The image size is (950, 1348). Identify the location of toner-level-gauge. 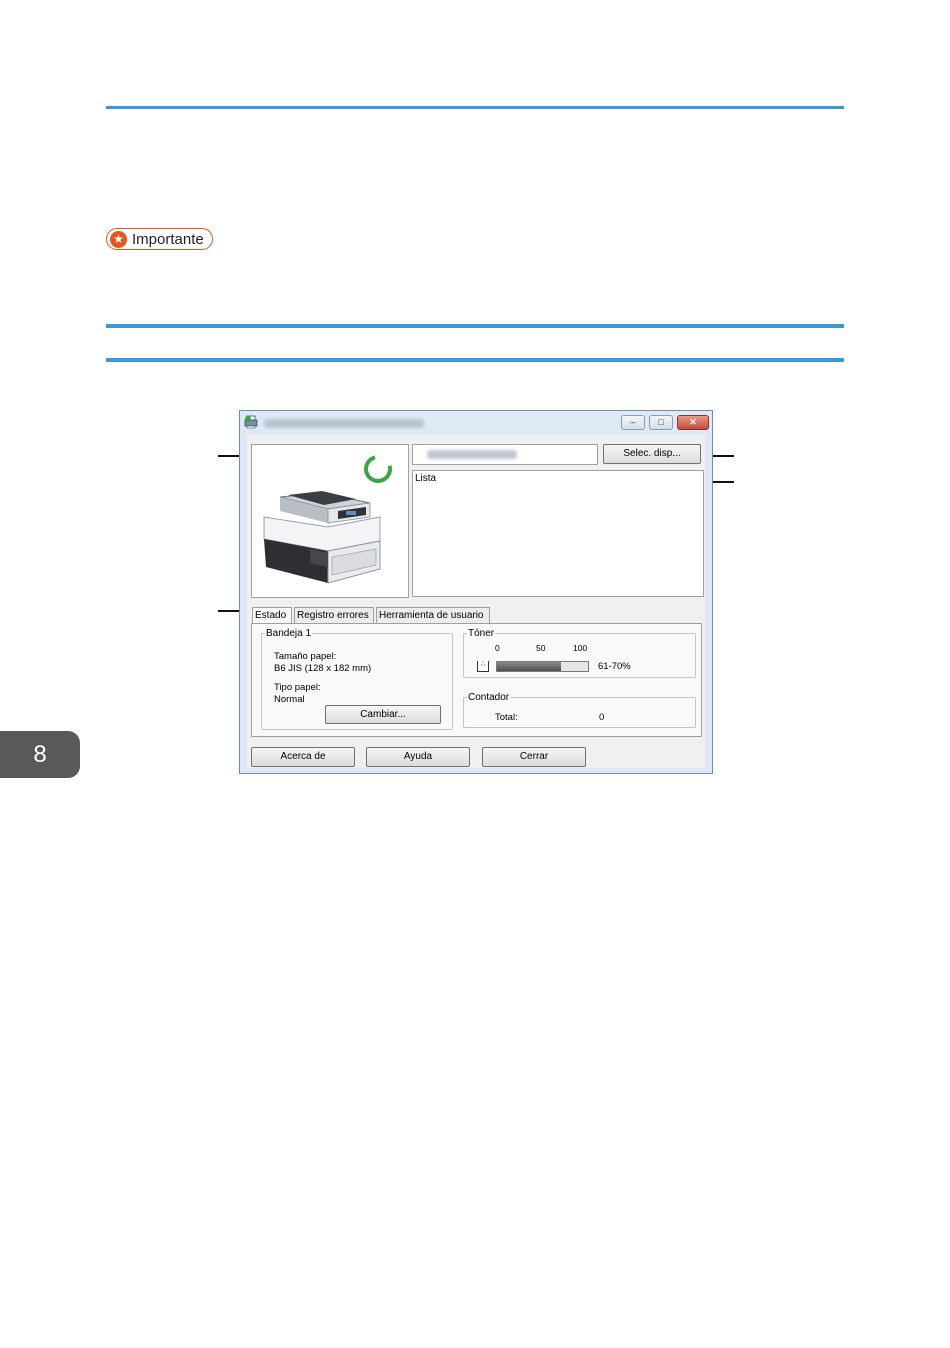
(542, 666).